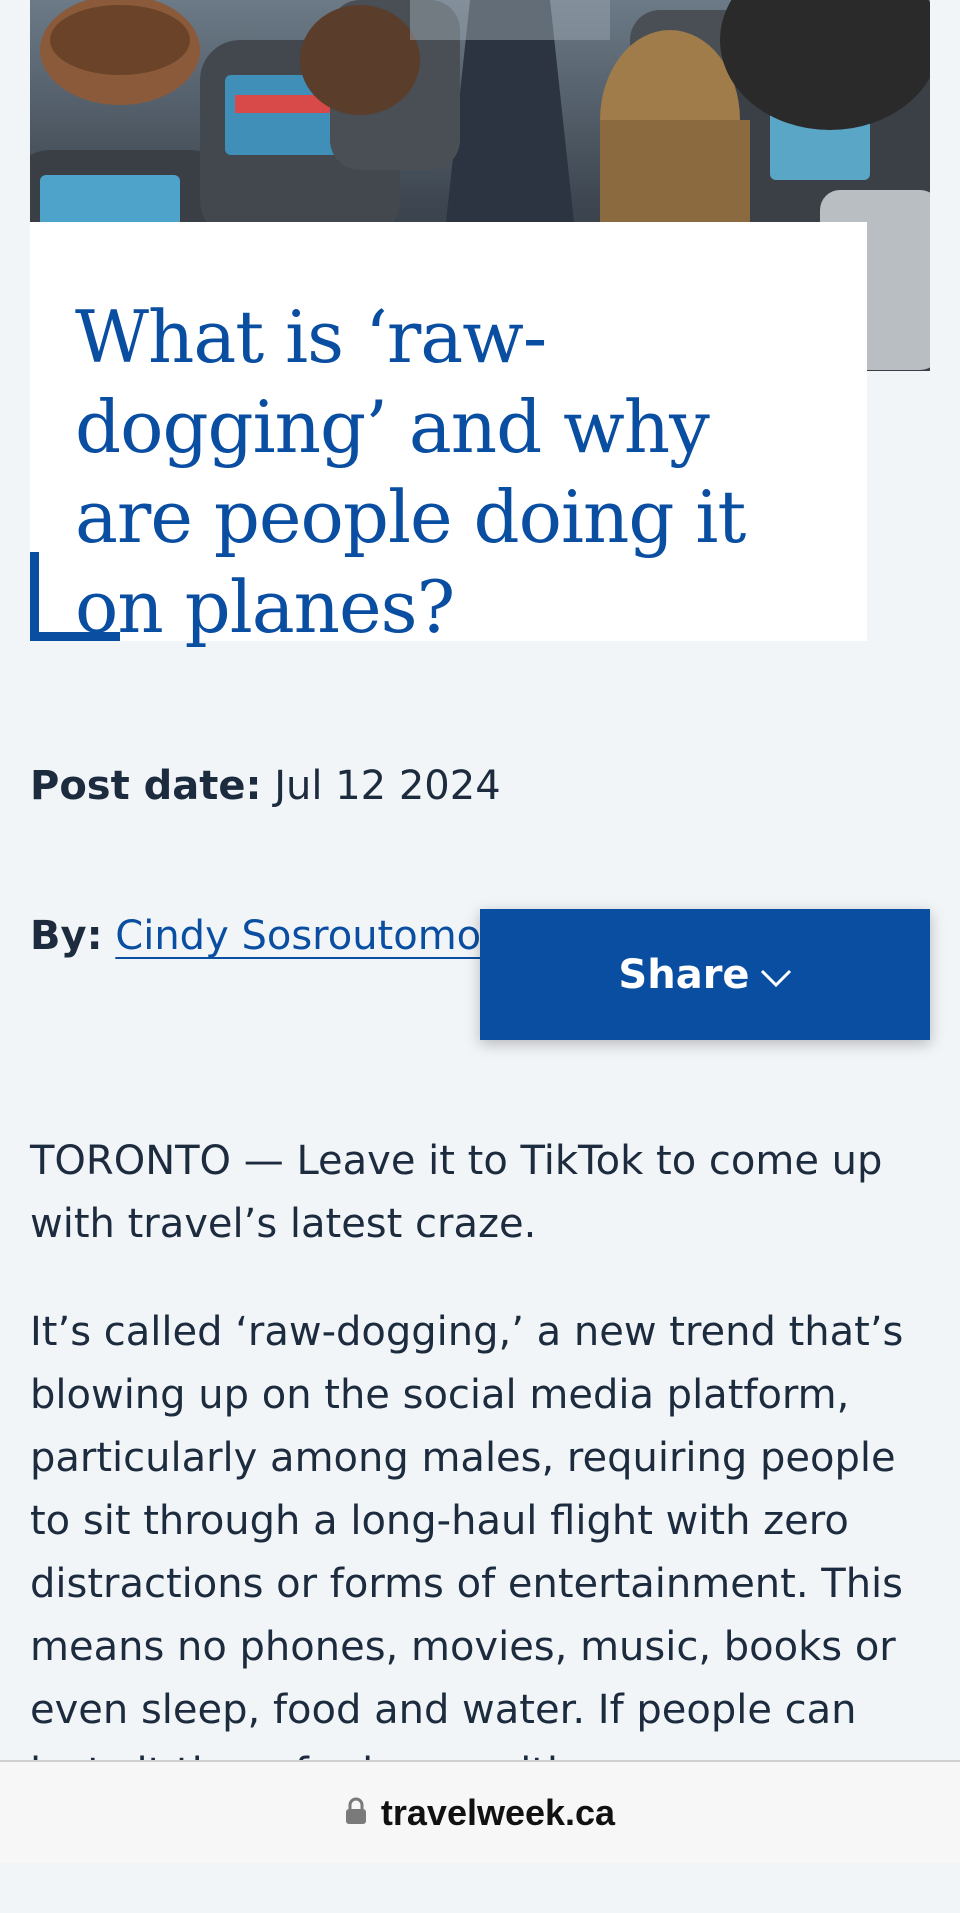 The width and height of the screenshot is (960, 1913). What do you see at coordinates (66, 936) in the screenshot?
I see `byline-label: By:` at bounding box center [66, 936].